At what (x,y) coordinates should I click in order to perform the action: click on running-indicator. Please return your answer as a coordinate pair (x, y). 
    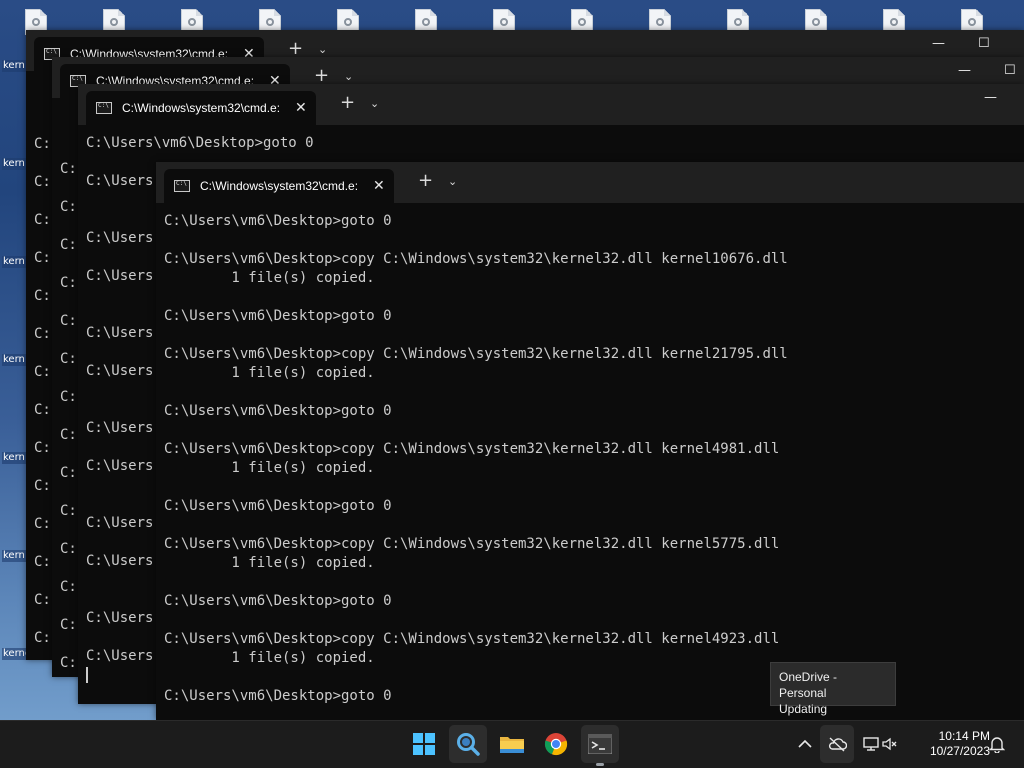
    Looking at the image, I should click on (600, 764).